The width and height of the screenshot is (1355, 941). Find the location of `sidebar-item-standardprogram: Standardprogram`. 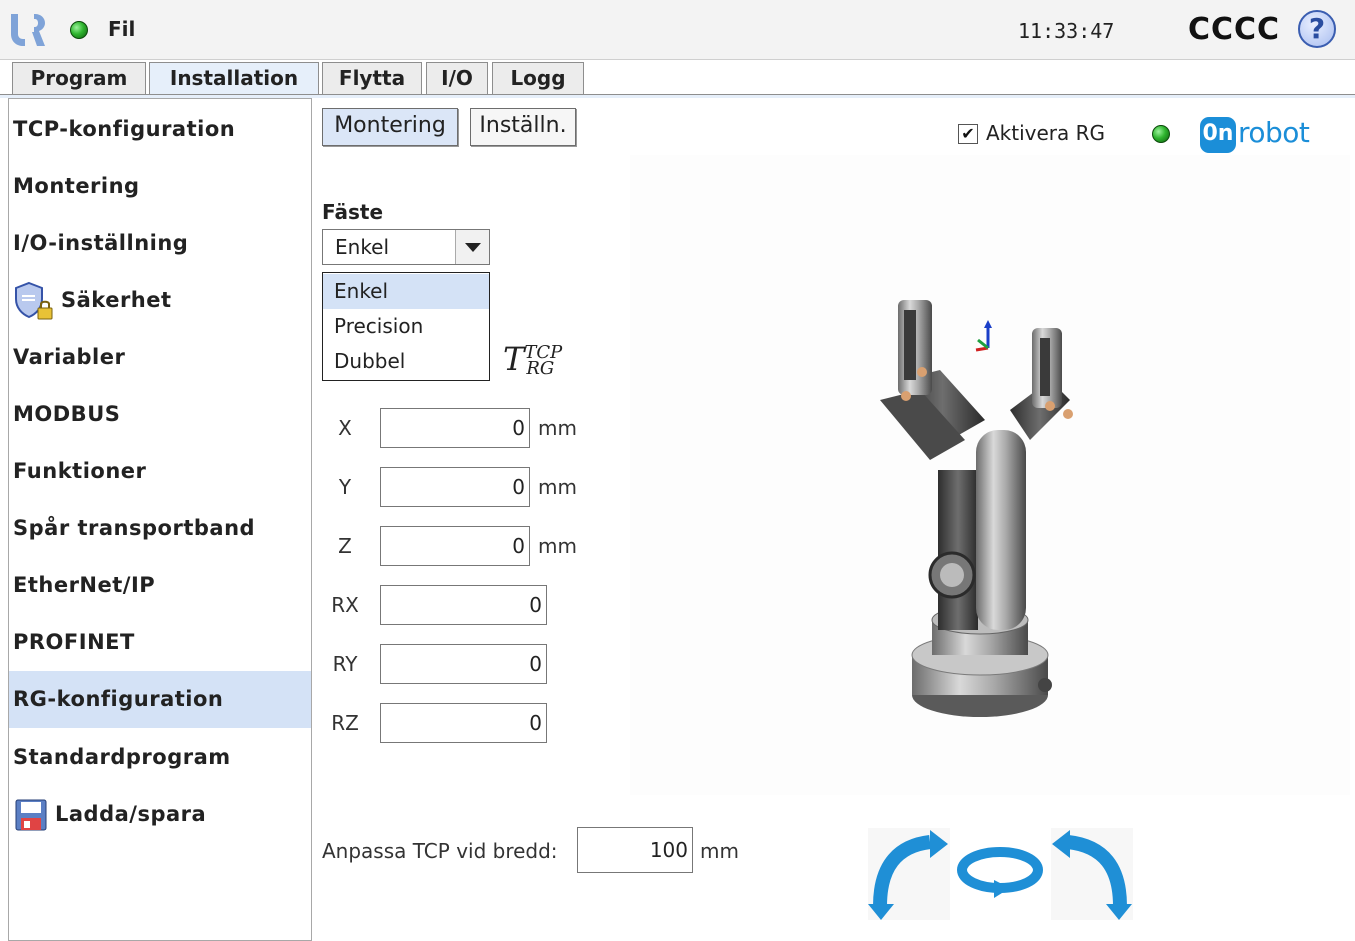

sidebar-item-standardprogram: Standardprogram is located at coordinates (162, 757).